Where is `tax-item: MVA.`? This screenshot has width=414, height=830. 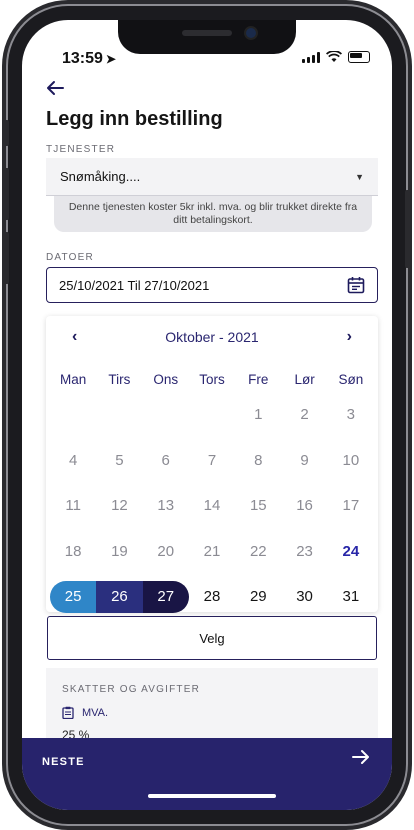
tax-item: MVA. is located at coordinates (85, 712).